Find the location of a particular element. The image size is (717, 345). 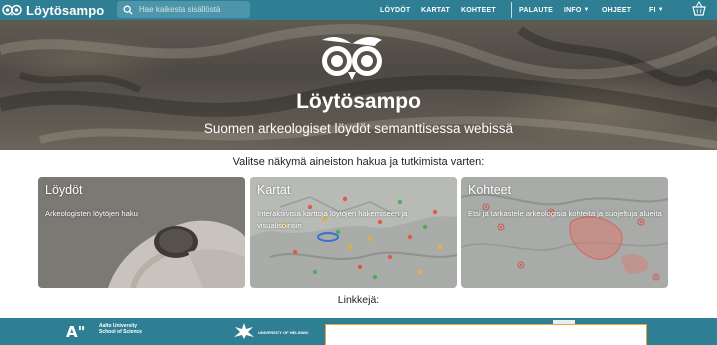

card-description: Arkeologisten löytöjen haku is located at coordinates (91, 213).